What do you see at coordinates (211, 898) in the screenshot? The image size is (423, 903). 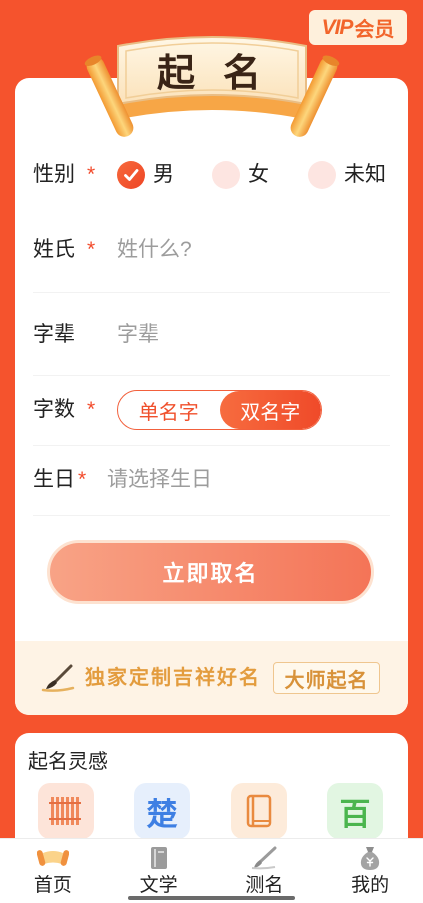 I see `home-indicator` at bounding box center [211, 898].